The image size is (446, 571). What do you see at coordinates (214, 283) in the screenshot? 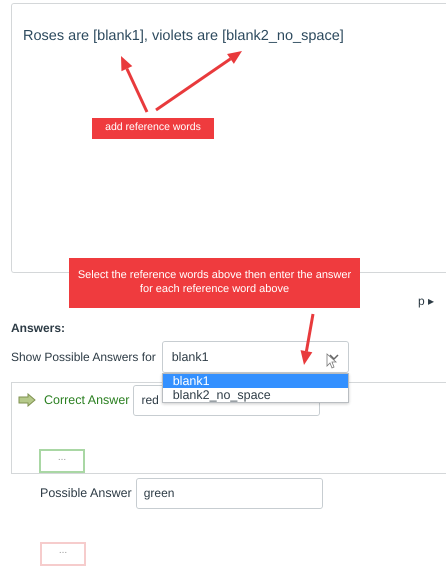
I see `callout-label: Select the reference words above then enter the answer for each reference word above` at bounding box center [214, 283].